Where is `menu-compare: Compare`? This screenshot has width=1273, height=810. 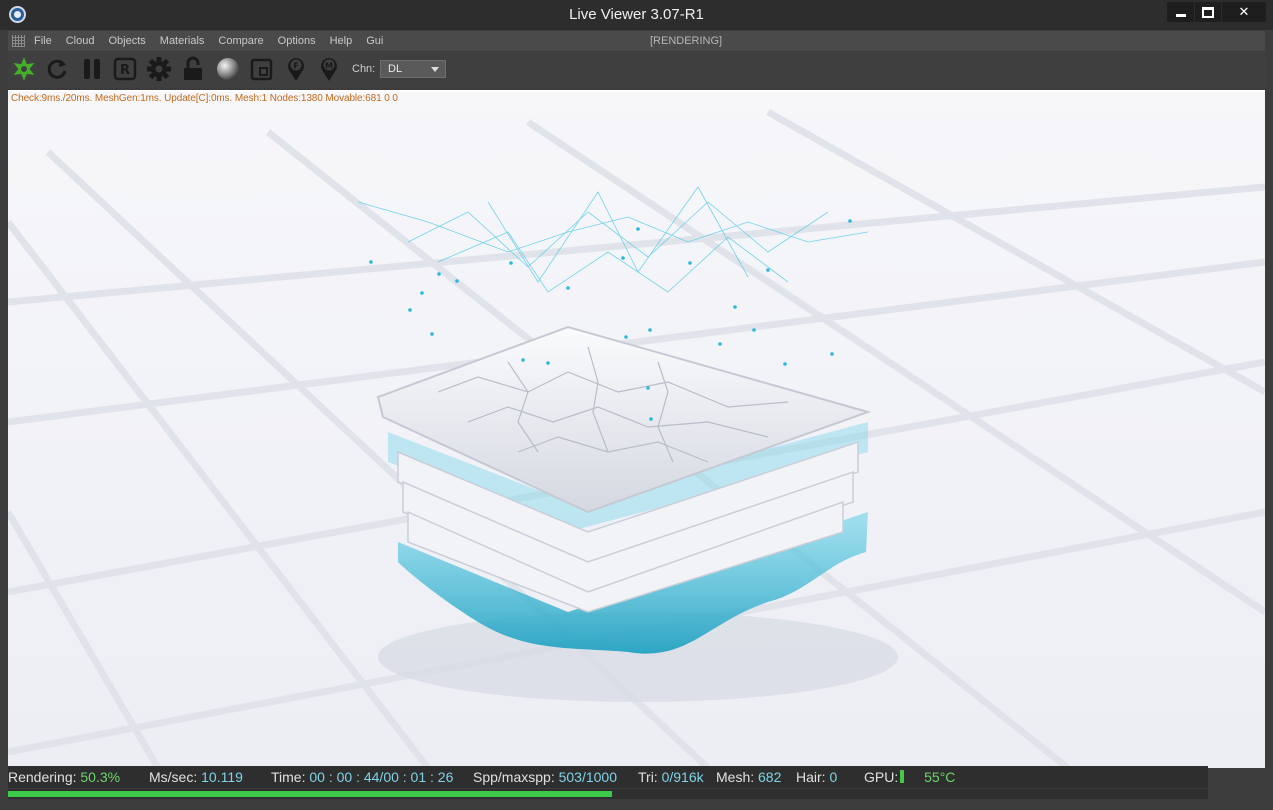
menu-compare: Compare is located at coordinates (240, 41).